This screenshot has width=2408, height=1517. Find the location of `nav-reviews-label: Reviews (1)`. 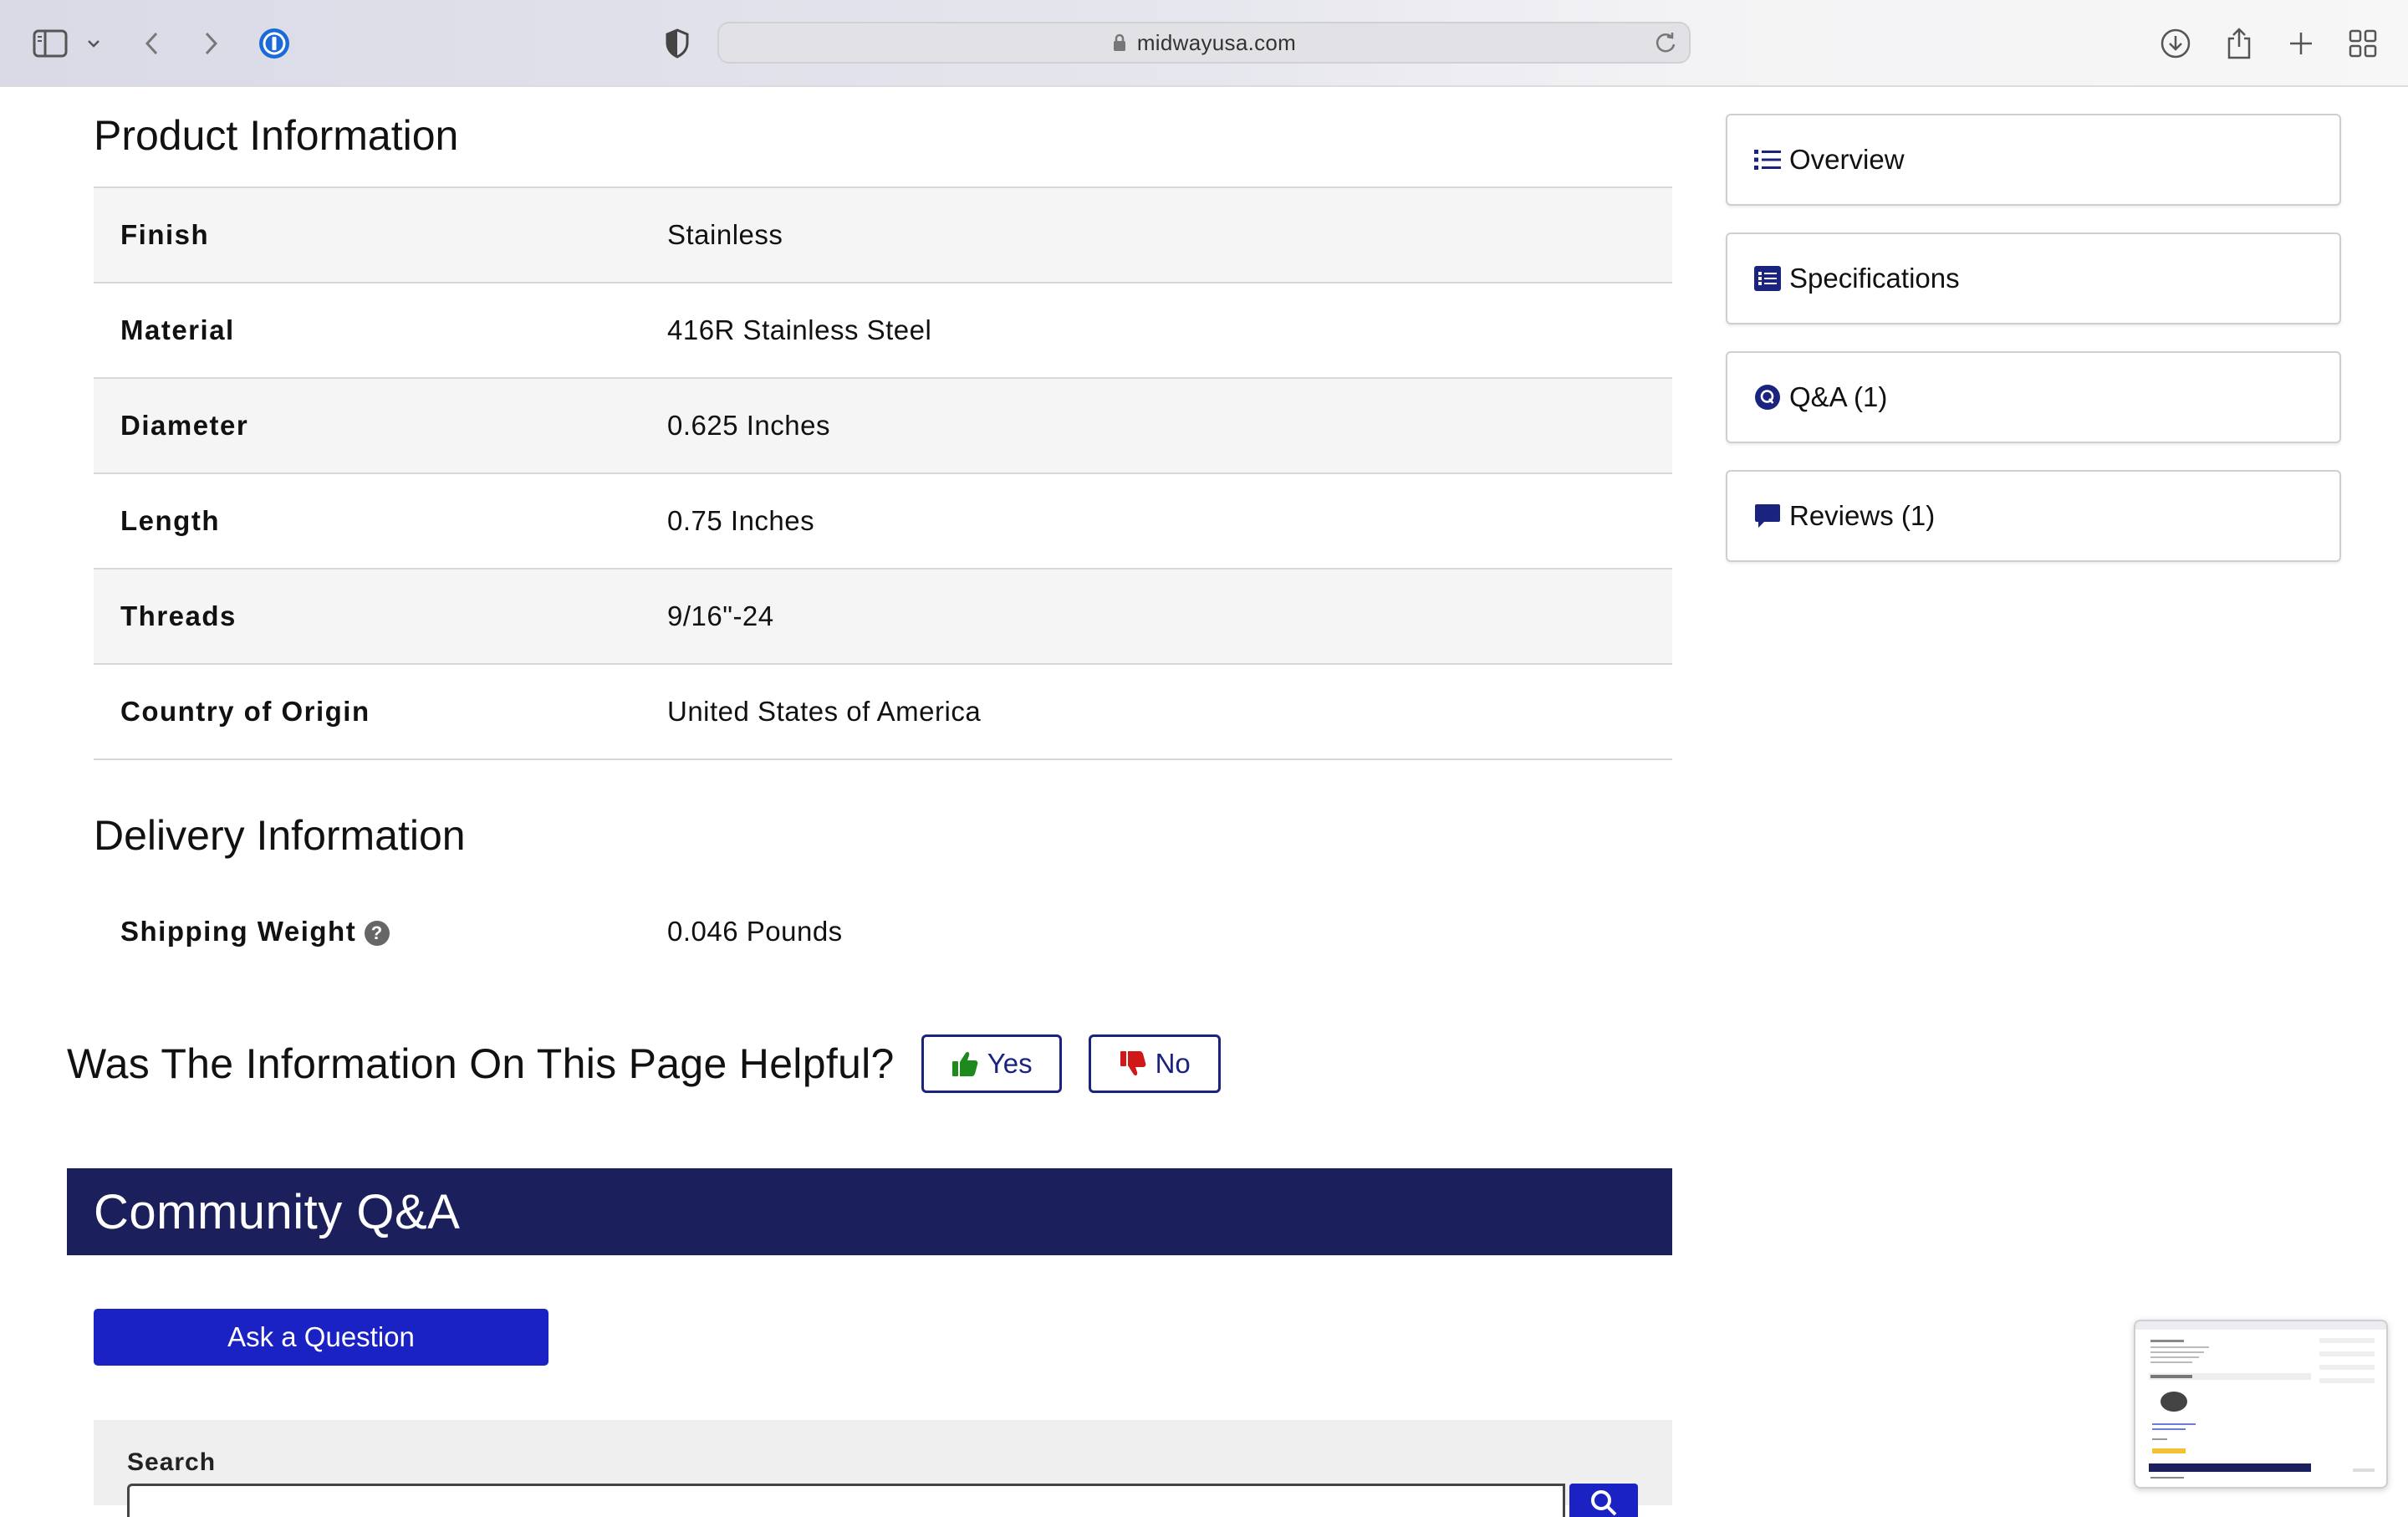

nav-reviews-label: Reviews (1) is located at coordinates (1863, 515).